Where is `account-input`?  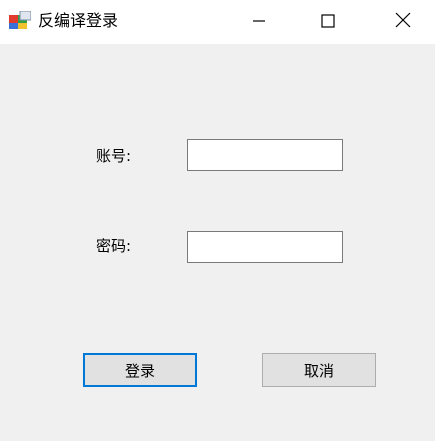 account-input is located at coordinates (265, 155).